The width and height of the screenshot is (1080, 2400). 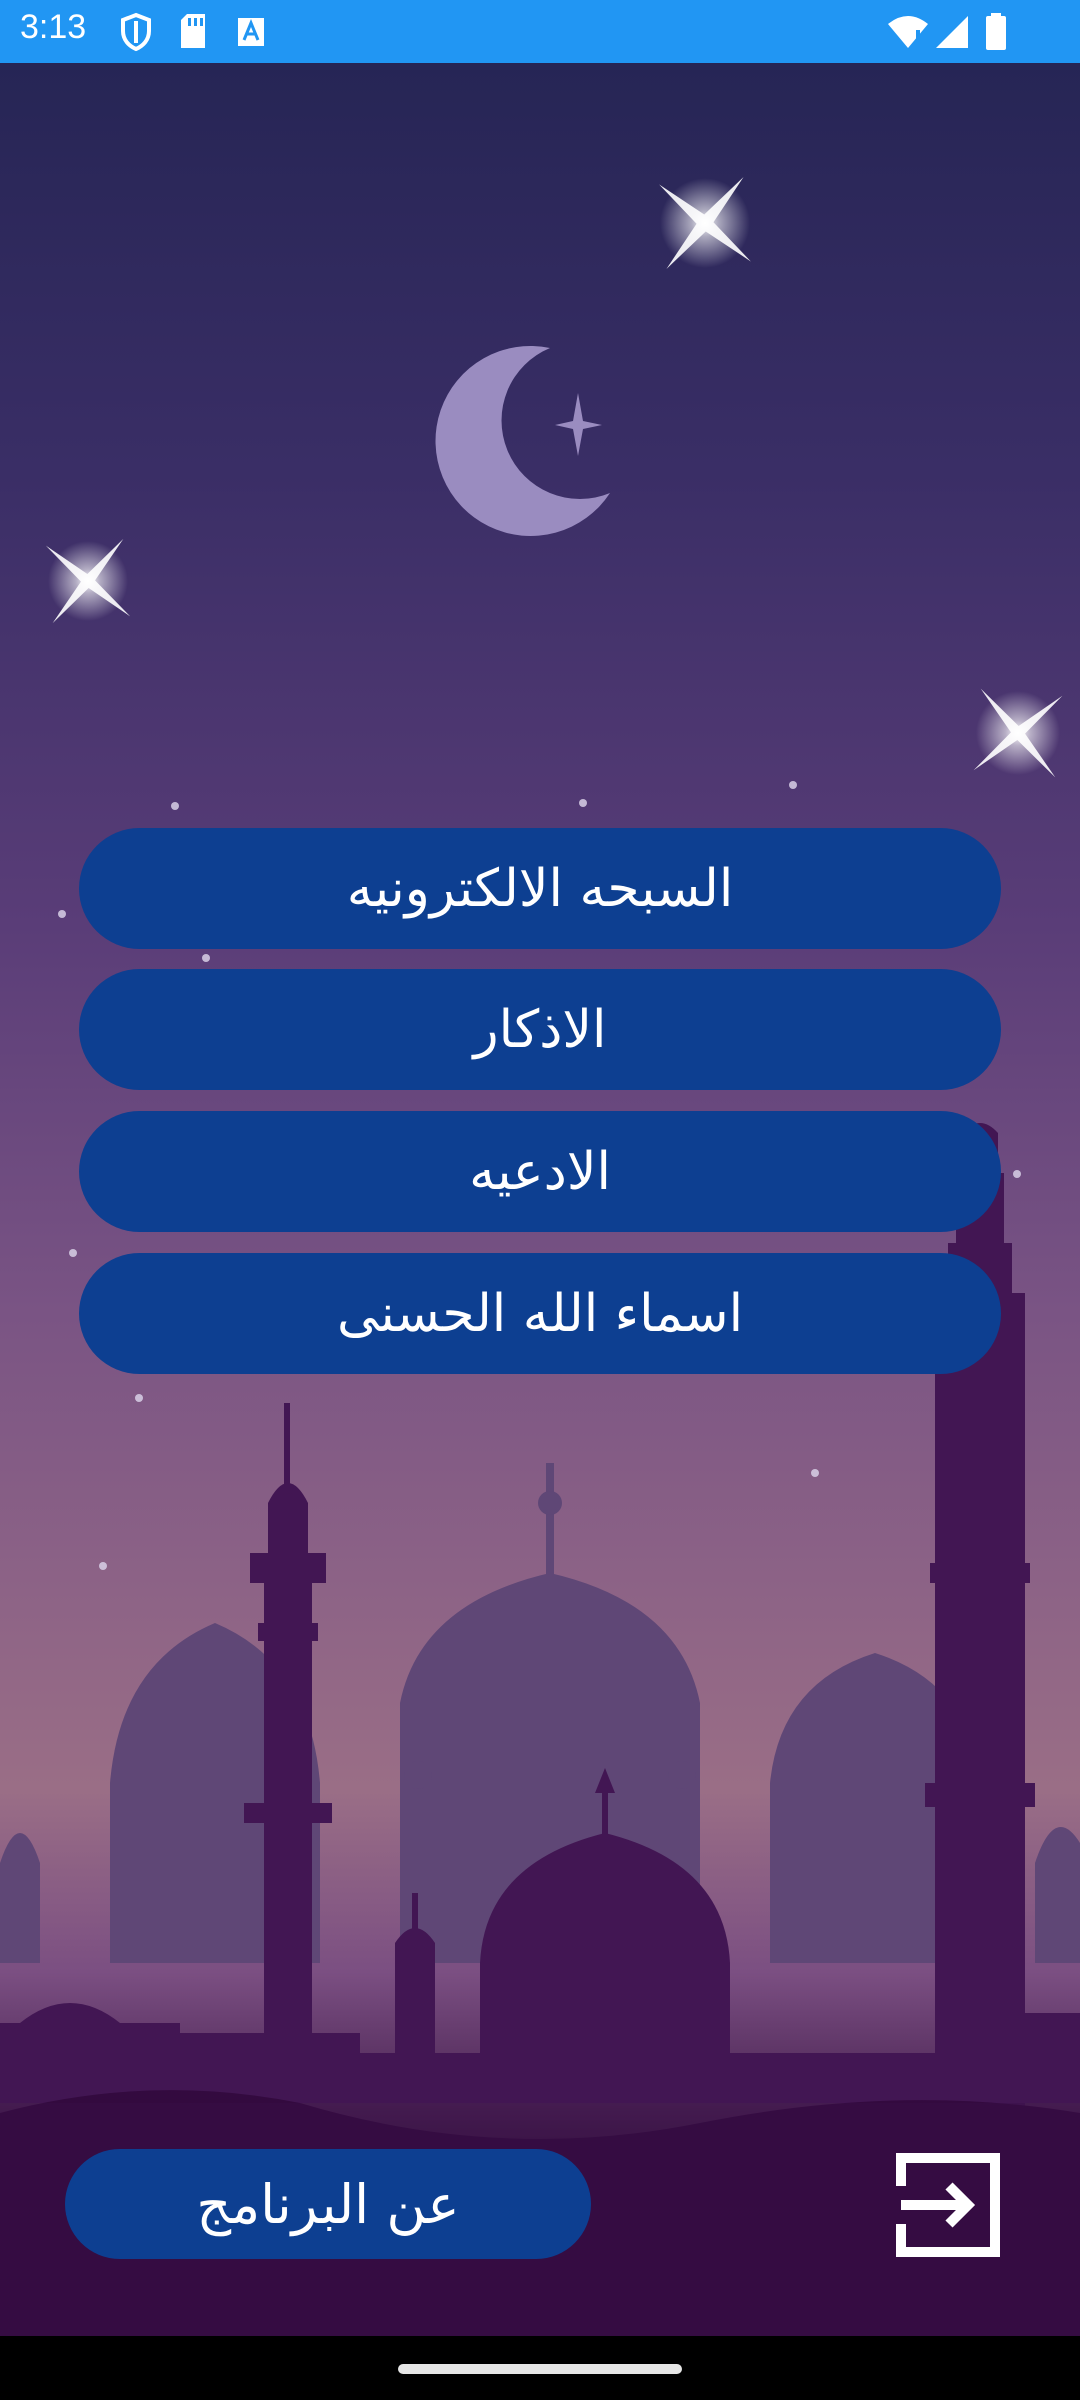 What do you see at coordinates (540, 1171) in the screenshot?
I see `duas-button: الادعيه` at bounding box center [540, 1171].